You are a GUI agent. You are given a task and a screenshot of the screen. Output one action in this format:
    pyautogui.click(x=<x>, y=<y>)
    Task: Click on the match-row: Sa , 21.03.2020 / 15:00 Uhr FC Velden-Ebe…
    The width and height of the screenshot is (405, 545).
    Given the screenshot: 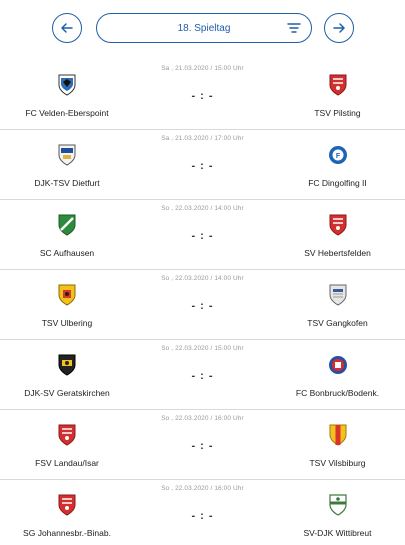 What is the action you would take?
    pyautogui.click(x=202, y=95)
    